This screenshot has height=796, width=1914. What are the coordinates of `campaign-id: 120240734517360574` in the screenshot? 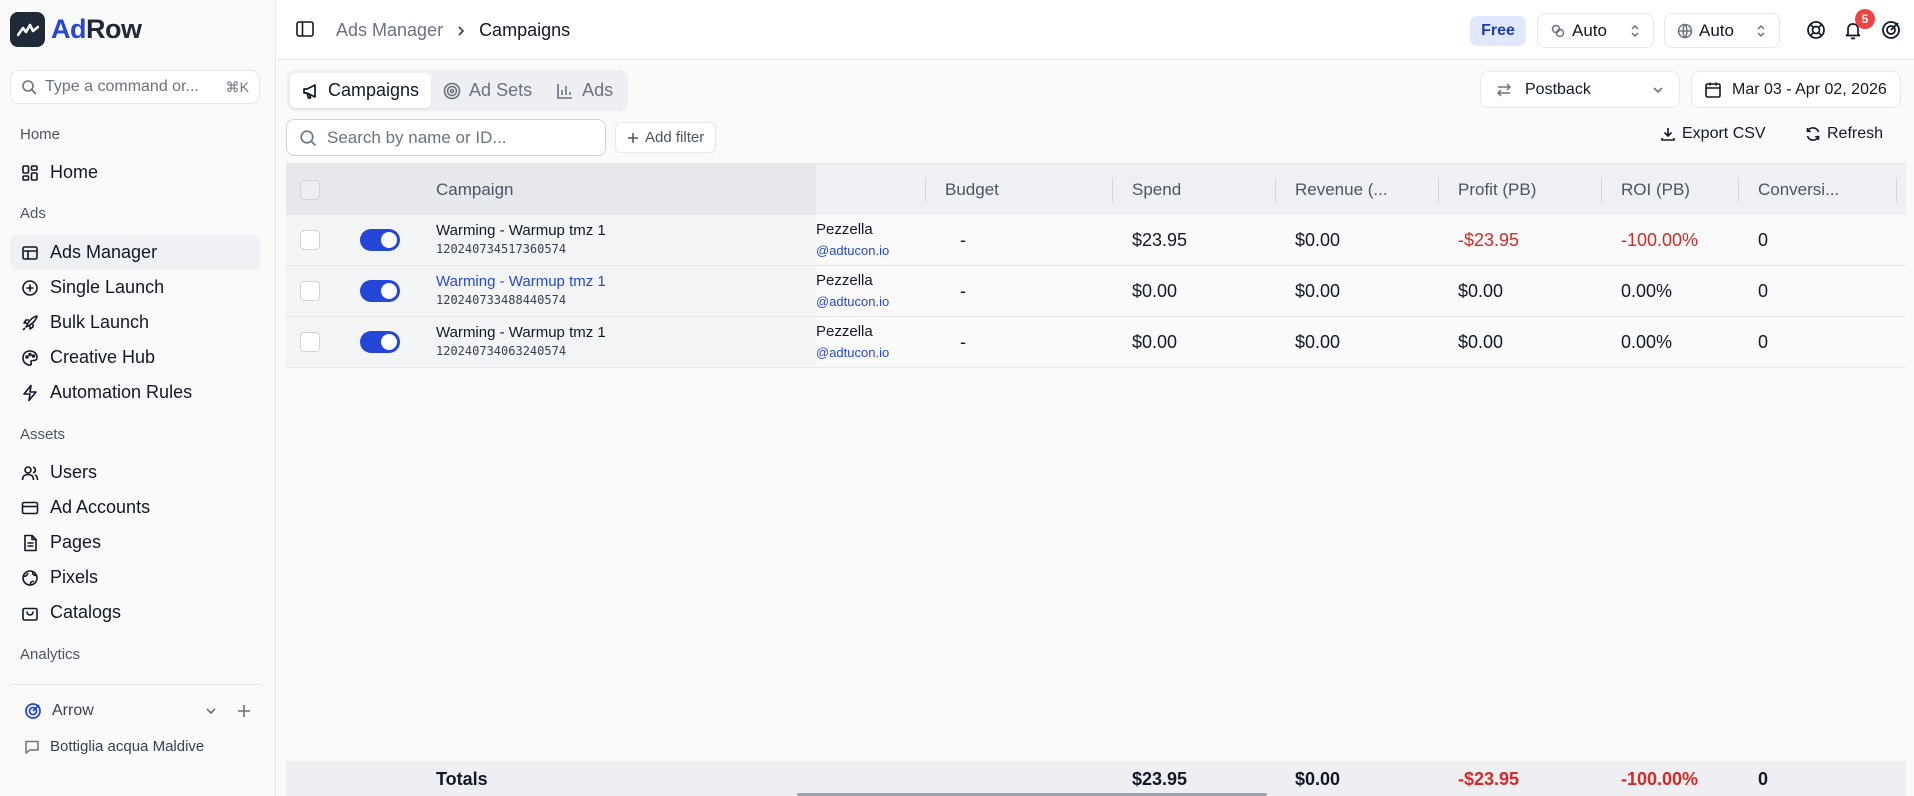 It's located at (501, 249).